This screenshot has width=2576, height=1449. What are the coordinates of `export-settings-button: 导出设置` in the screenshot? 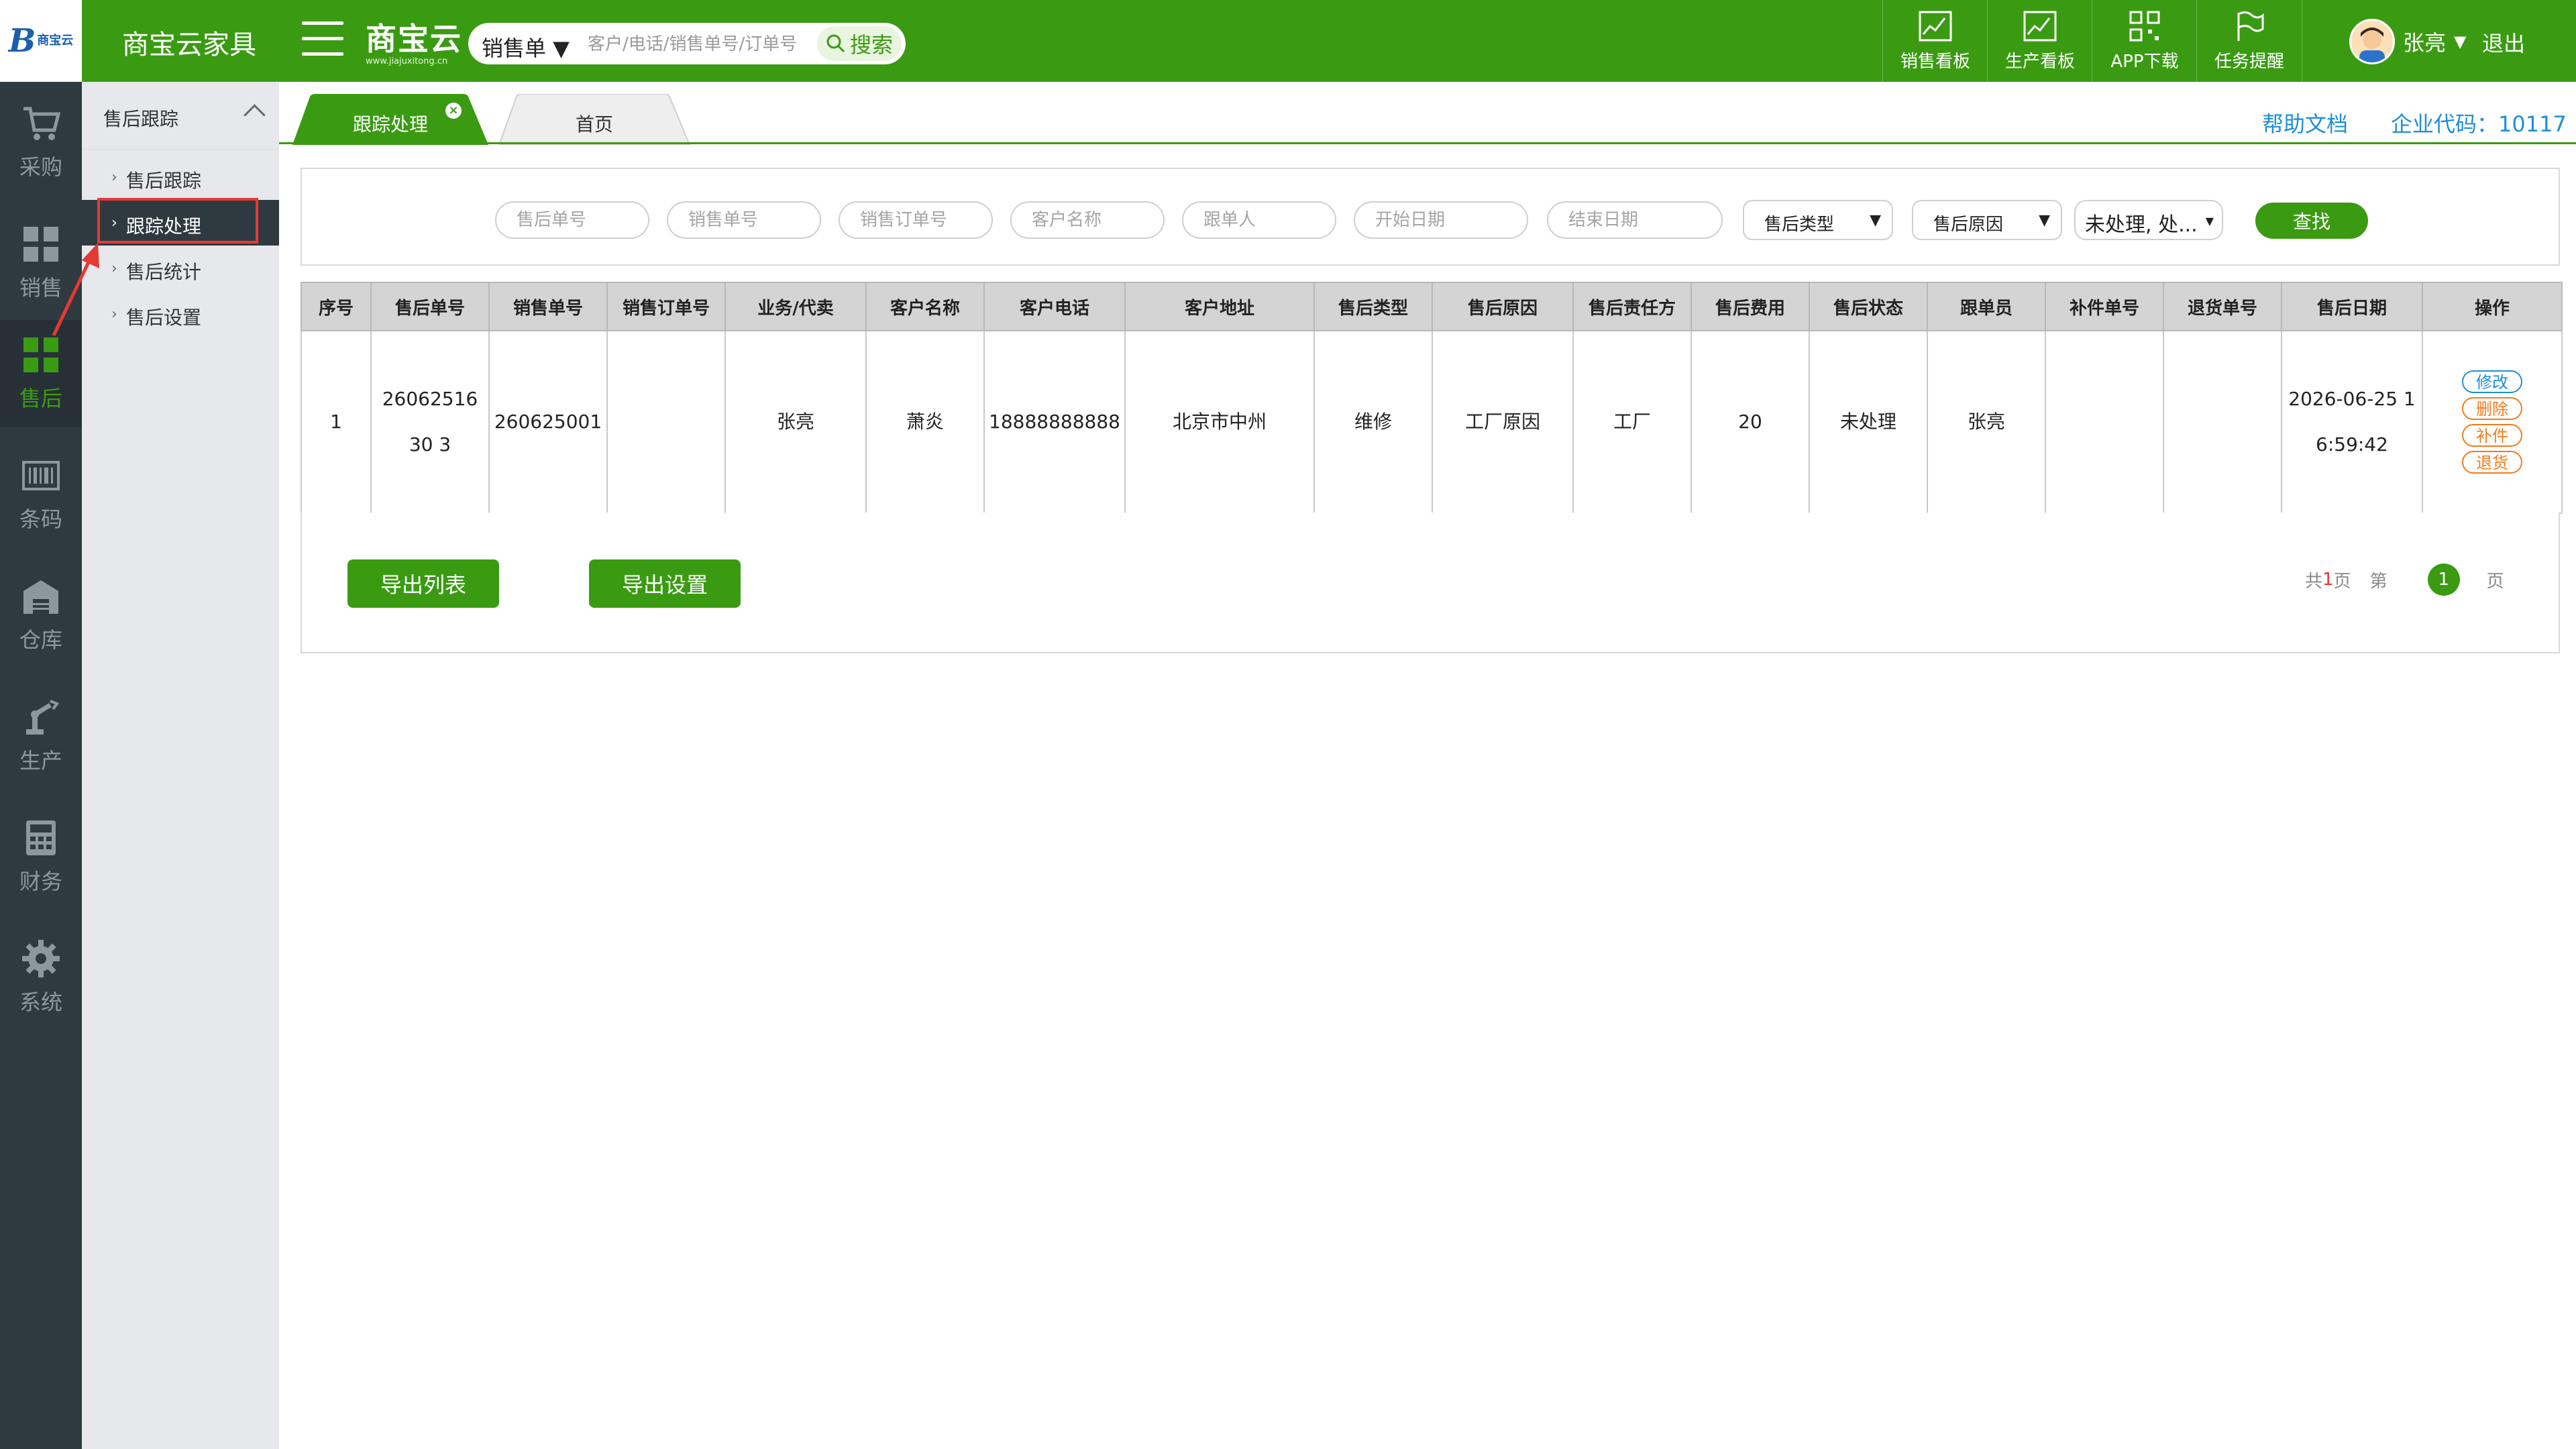 It's located at (665, 583).